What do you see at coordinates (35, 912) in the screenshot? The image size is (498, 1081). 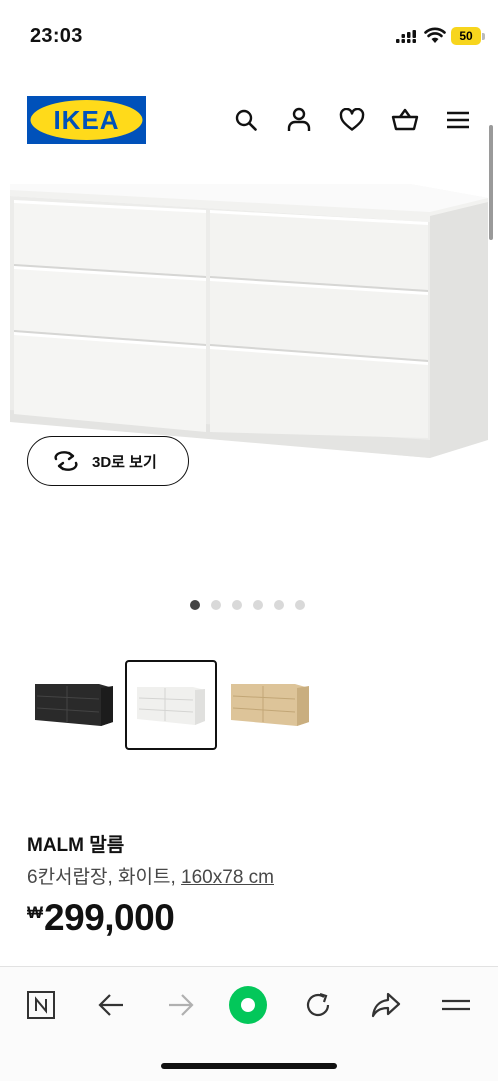 I see `price-currency: ₩` at bounding box center [35, 912].